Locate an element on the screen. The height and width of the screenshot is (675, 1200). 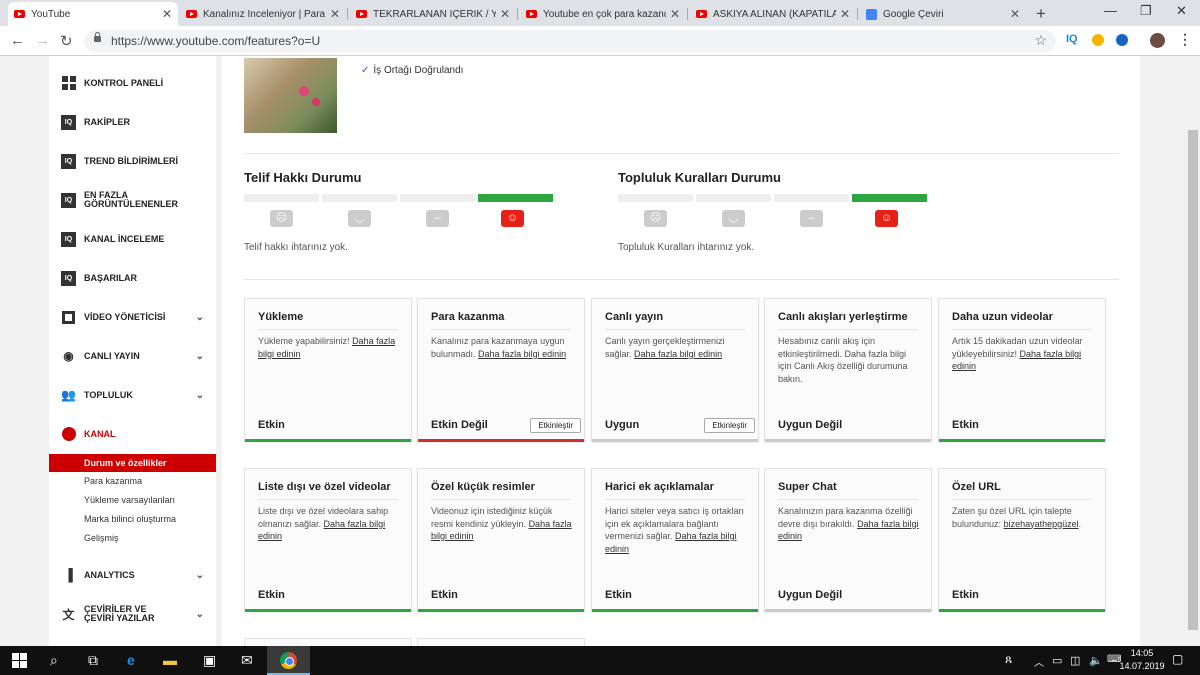
browser-tab: Kanalınız İnceleniyor | Para Ka ✕ is located at coordinates (263, 14).